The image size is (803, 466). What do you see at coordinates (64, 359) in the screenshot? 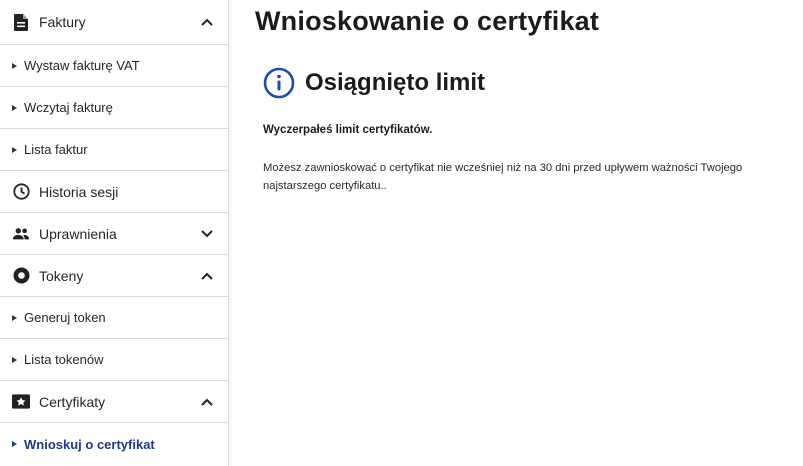
I see `sidebar-item-label: Lista tokenów` at bounding box center [64, 359].